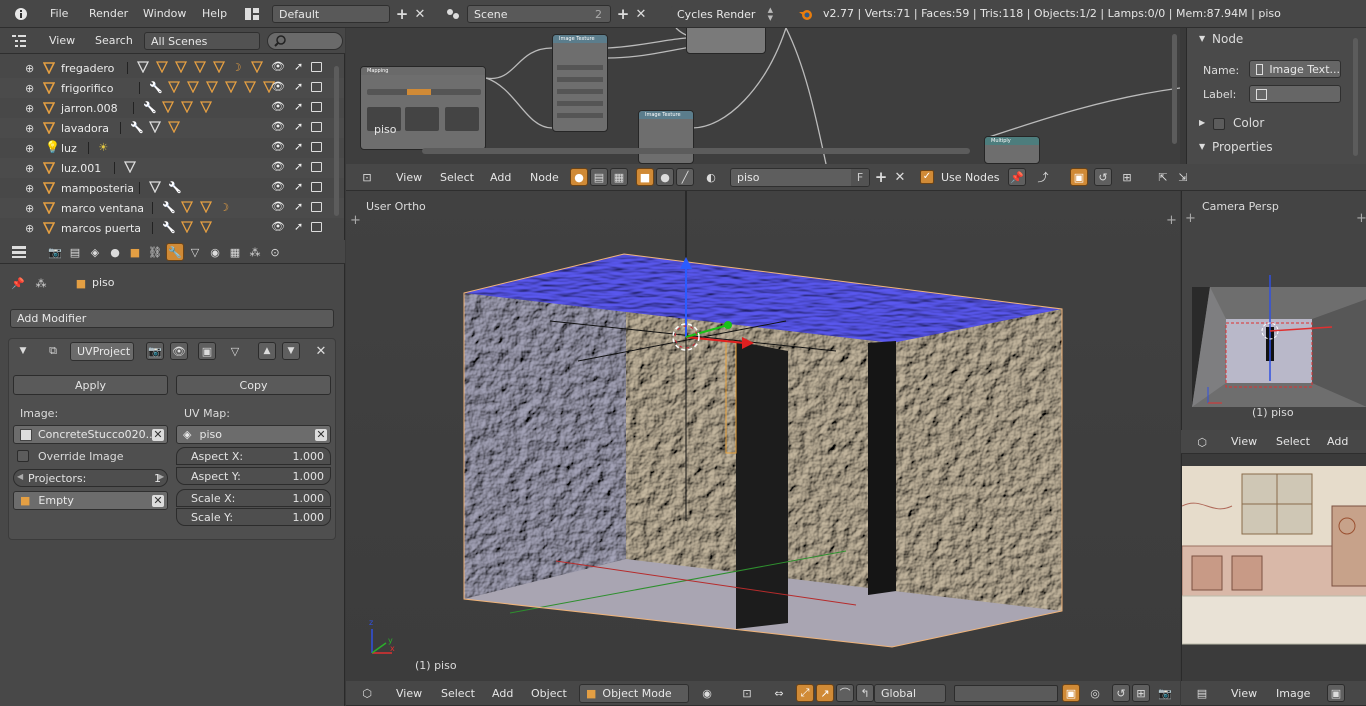  What do you see at coordinates (102, 208) in the screenshot?
I see `outliner-item-label: marco ventana` at bounding box center [102, 208].